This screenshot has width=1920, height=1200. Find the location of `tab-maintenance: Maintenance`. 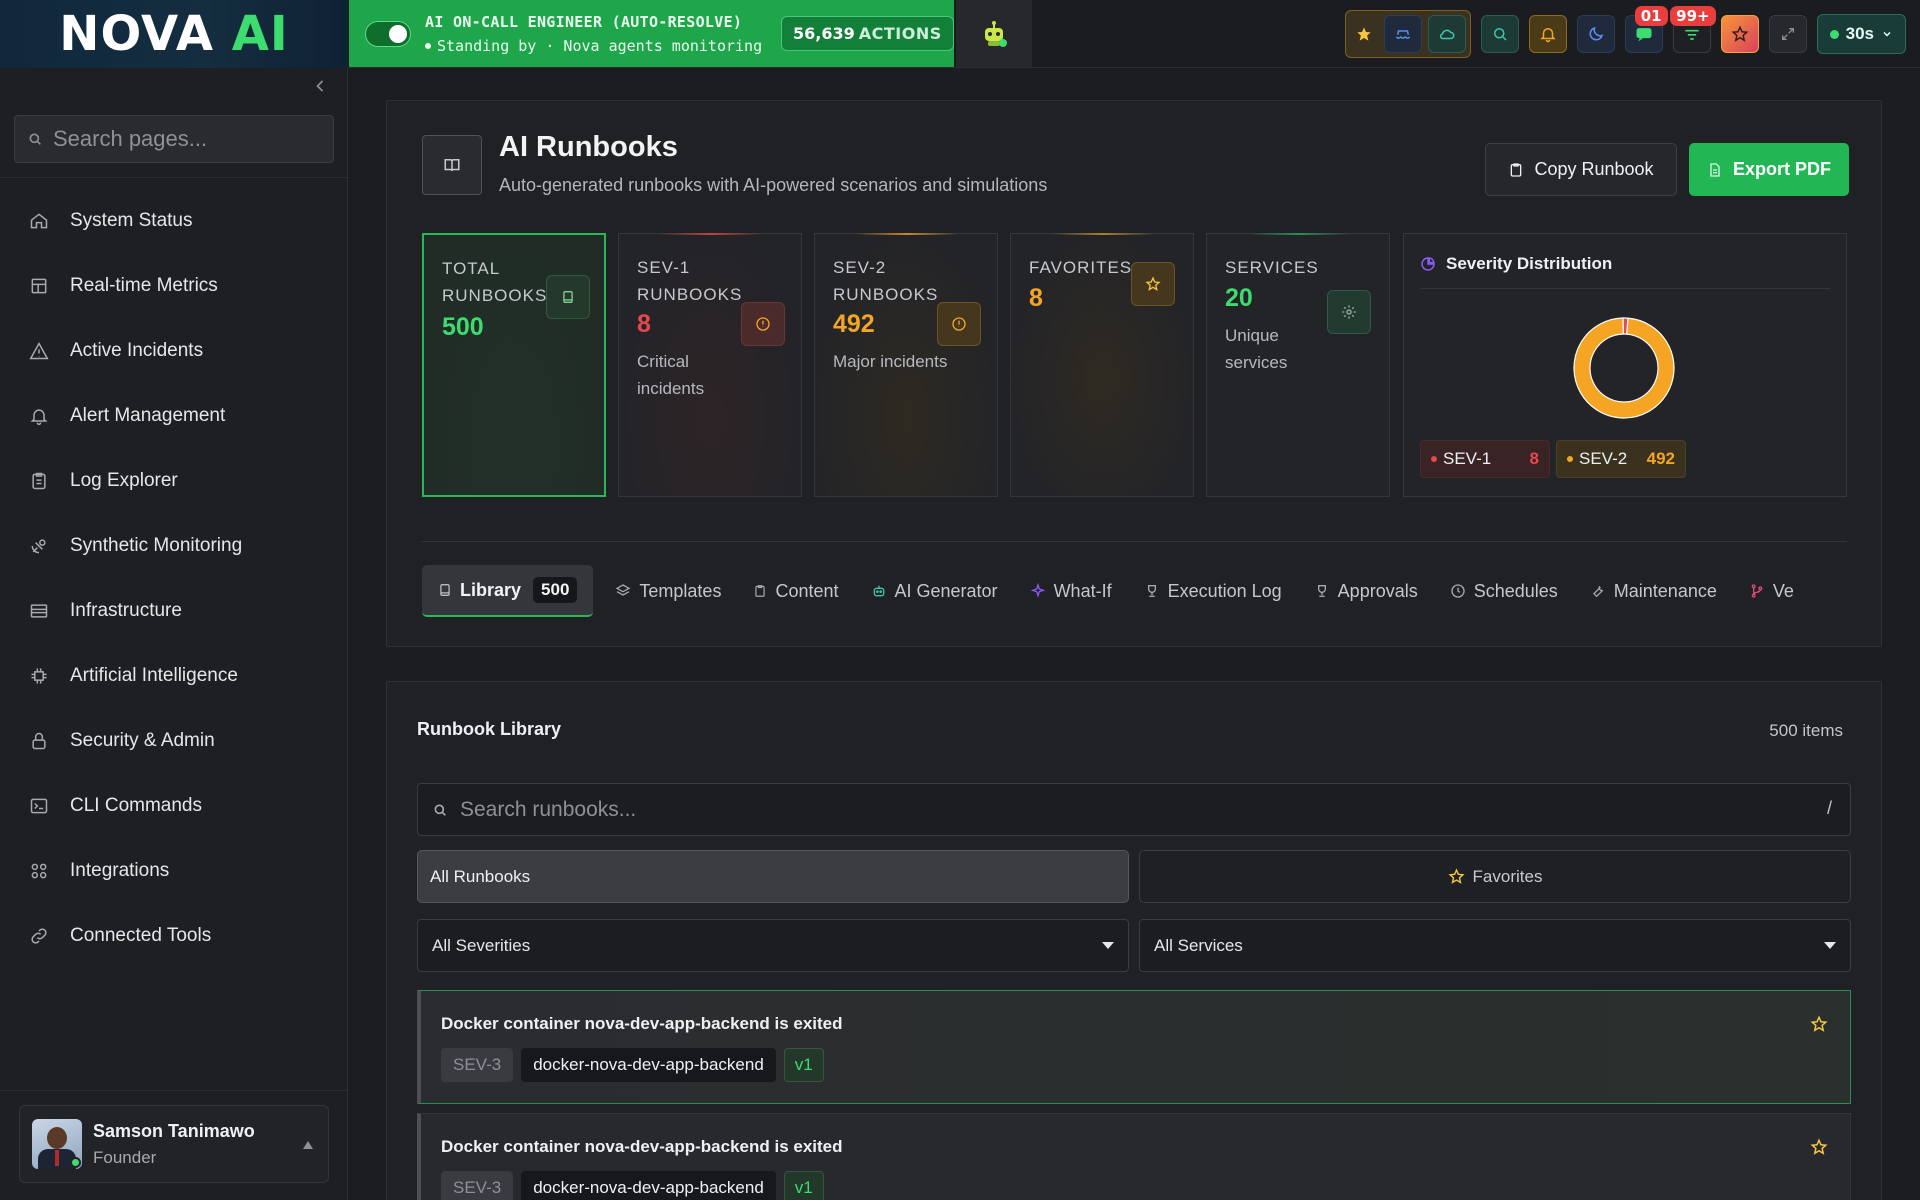

tab-maintenance: Maintenance is located at coordinates (1653, 591).